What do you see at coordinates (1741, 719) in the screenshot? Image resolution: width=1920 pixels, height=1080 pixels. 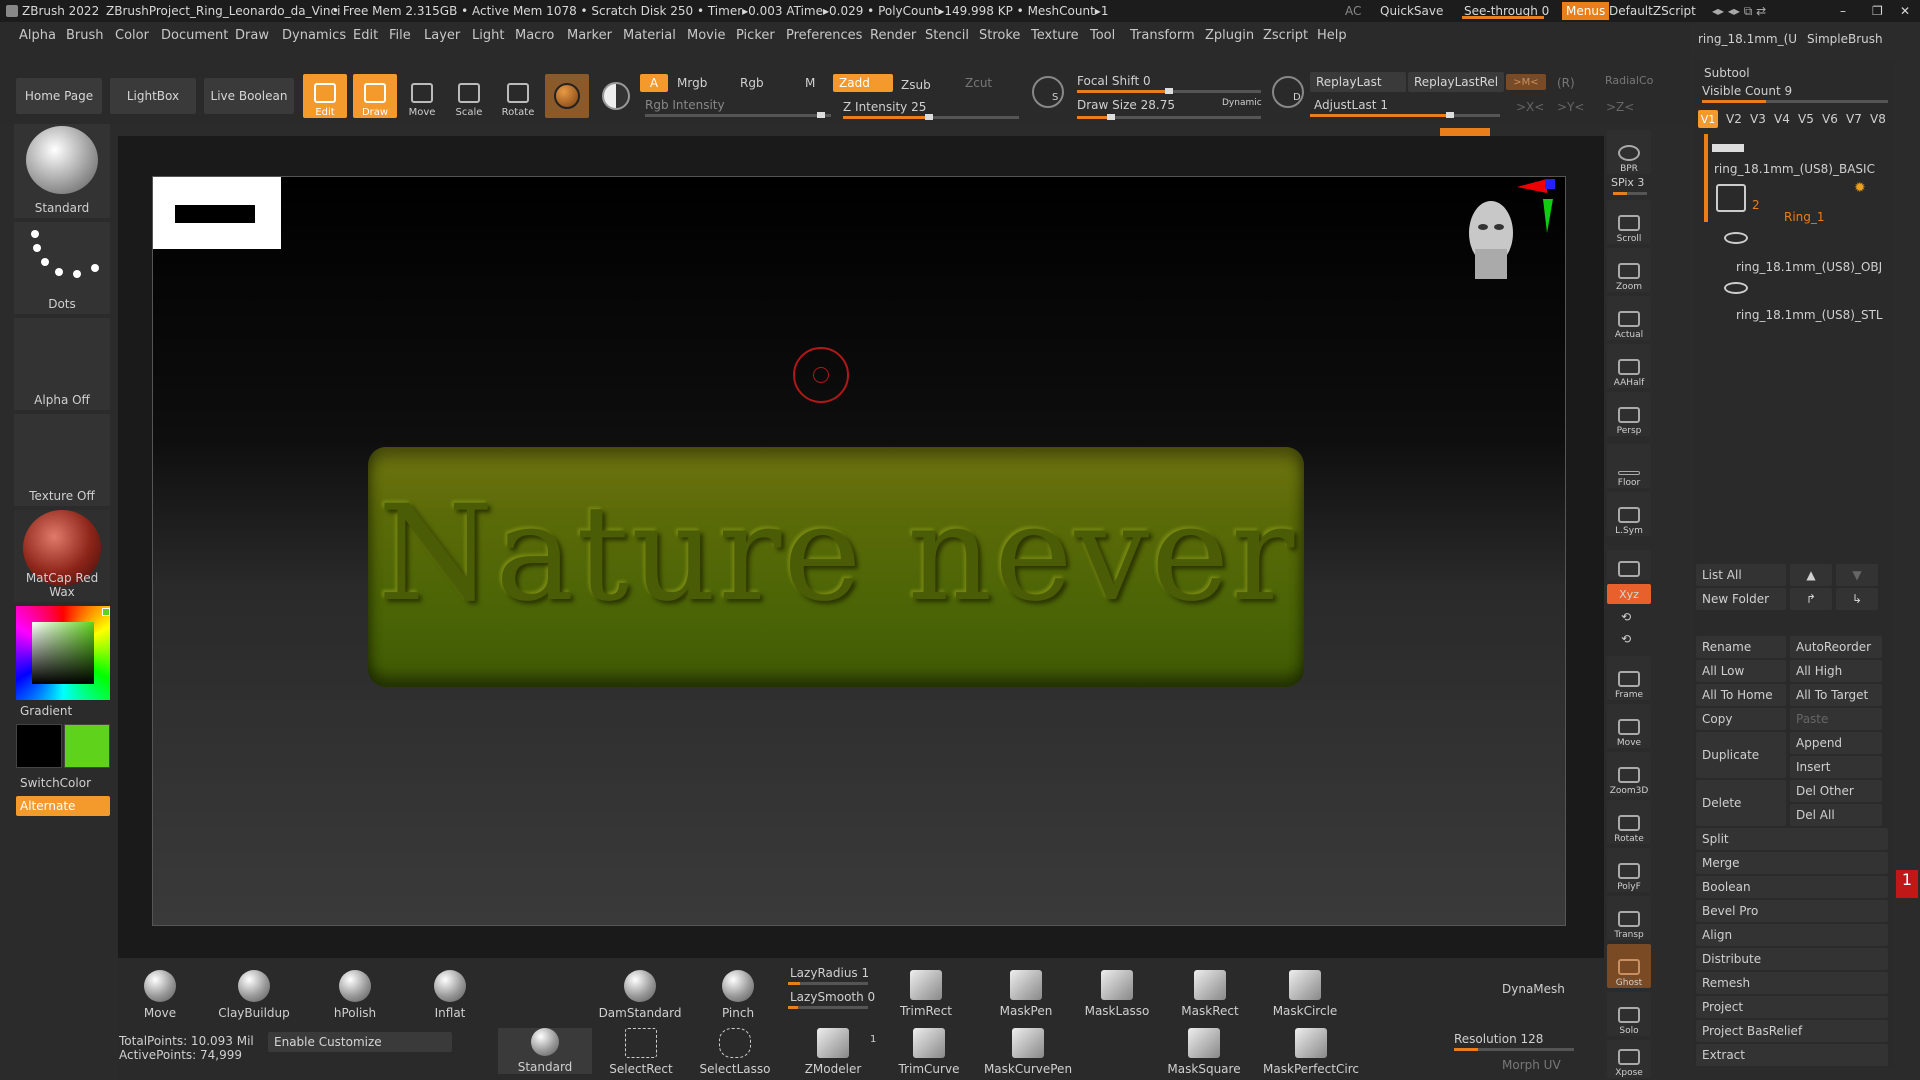 I see `copy-button: Copy` at bounding box center [1741, 719].